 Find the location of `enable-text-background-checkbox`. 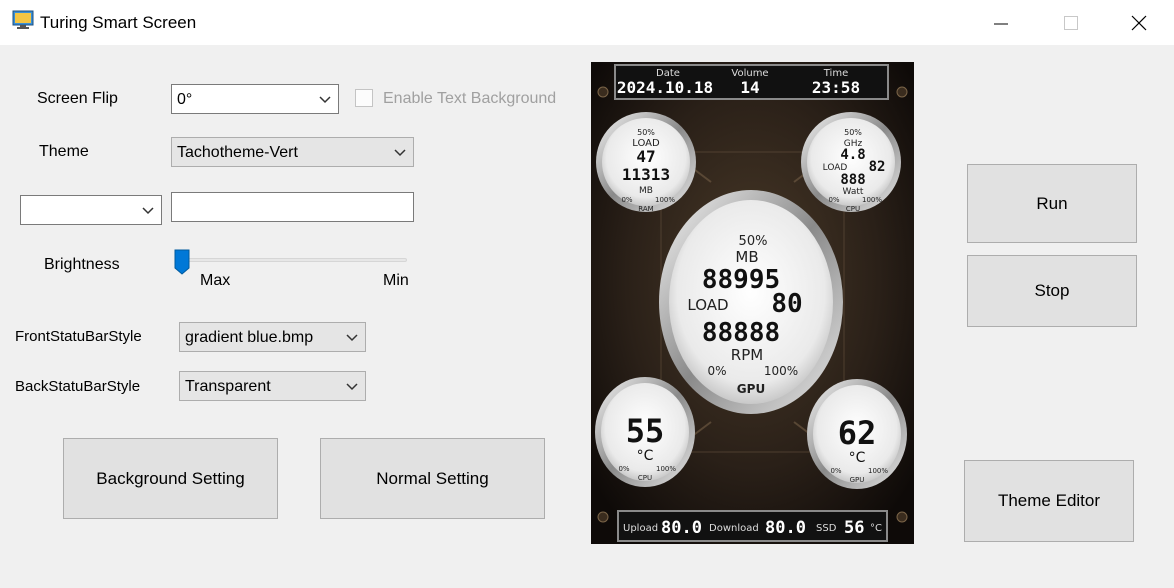

enable-text-background-checkbox is located at coordinates (364, 98).